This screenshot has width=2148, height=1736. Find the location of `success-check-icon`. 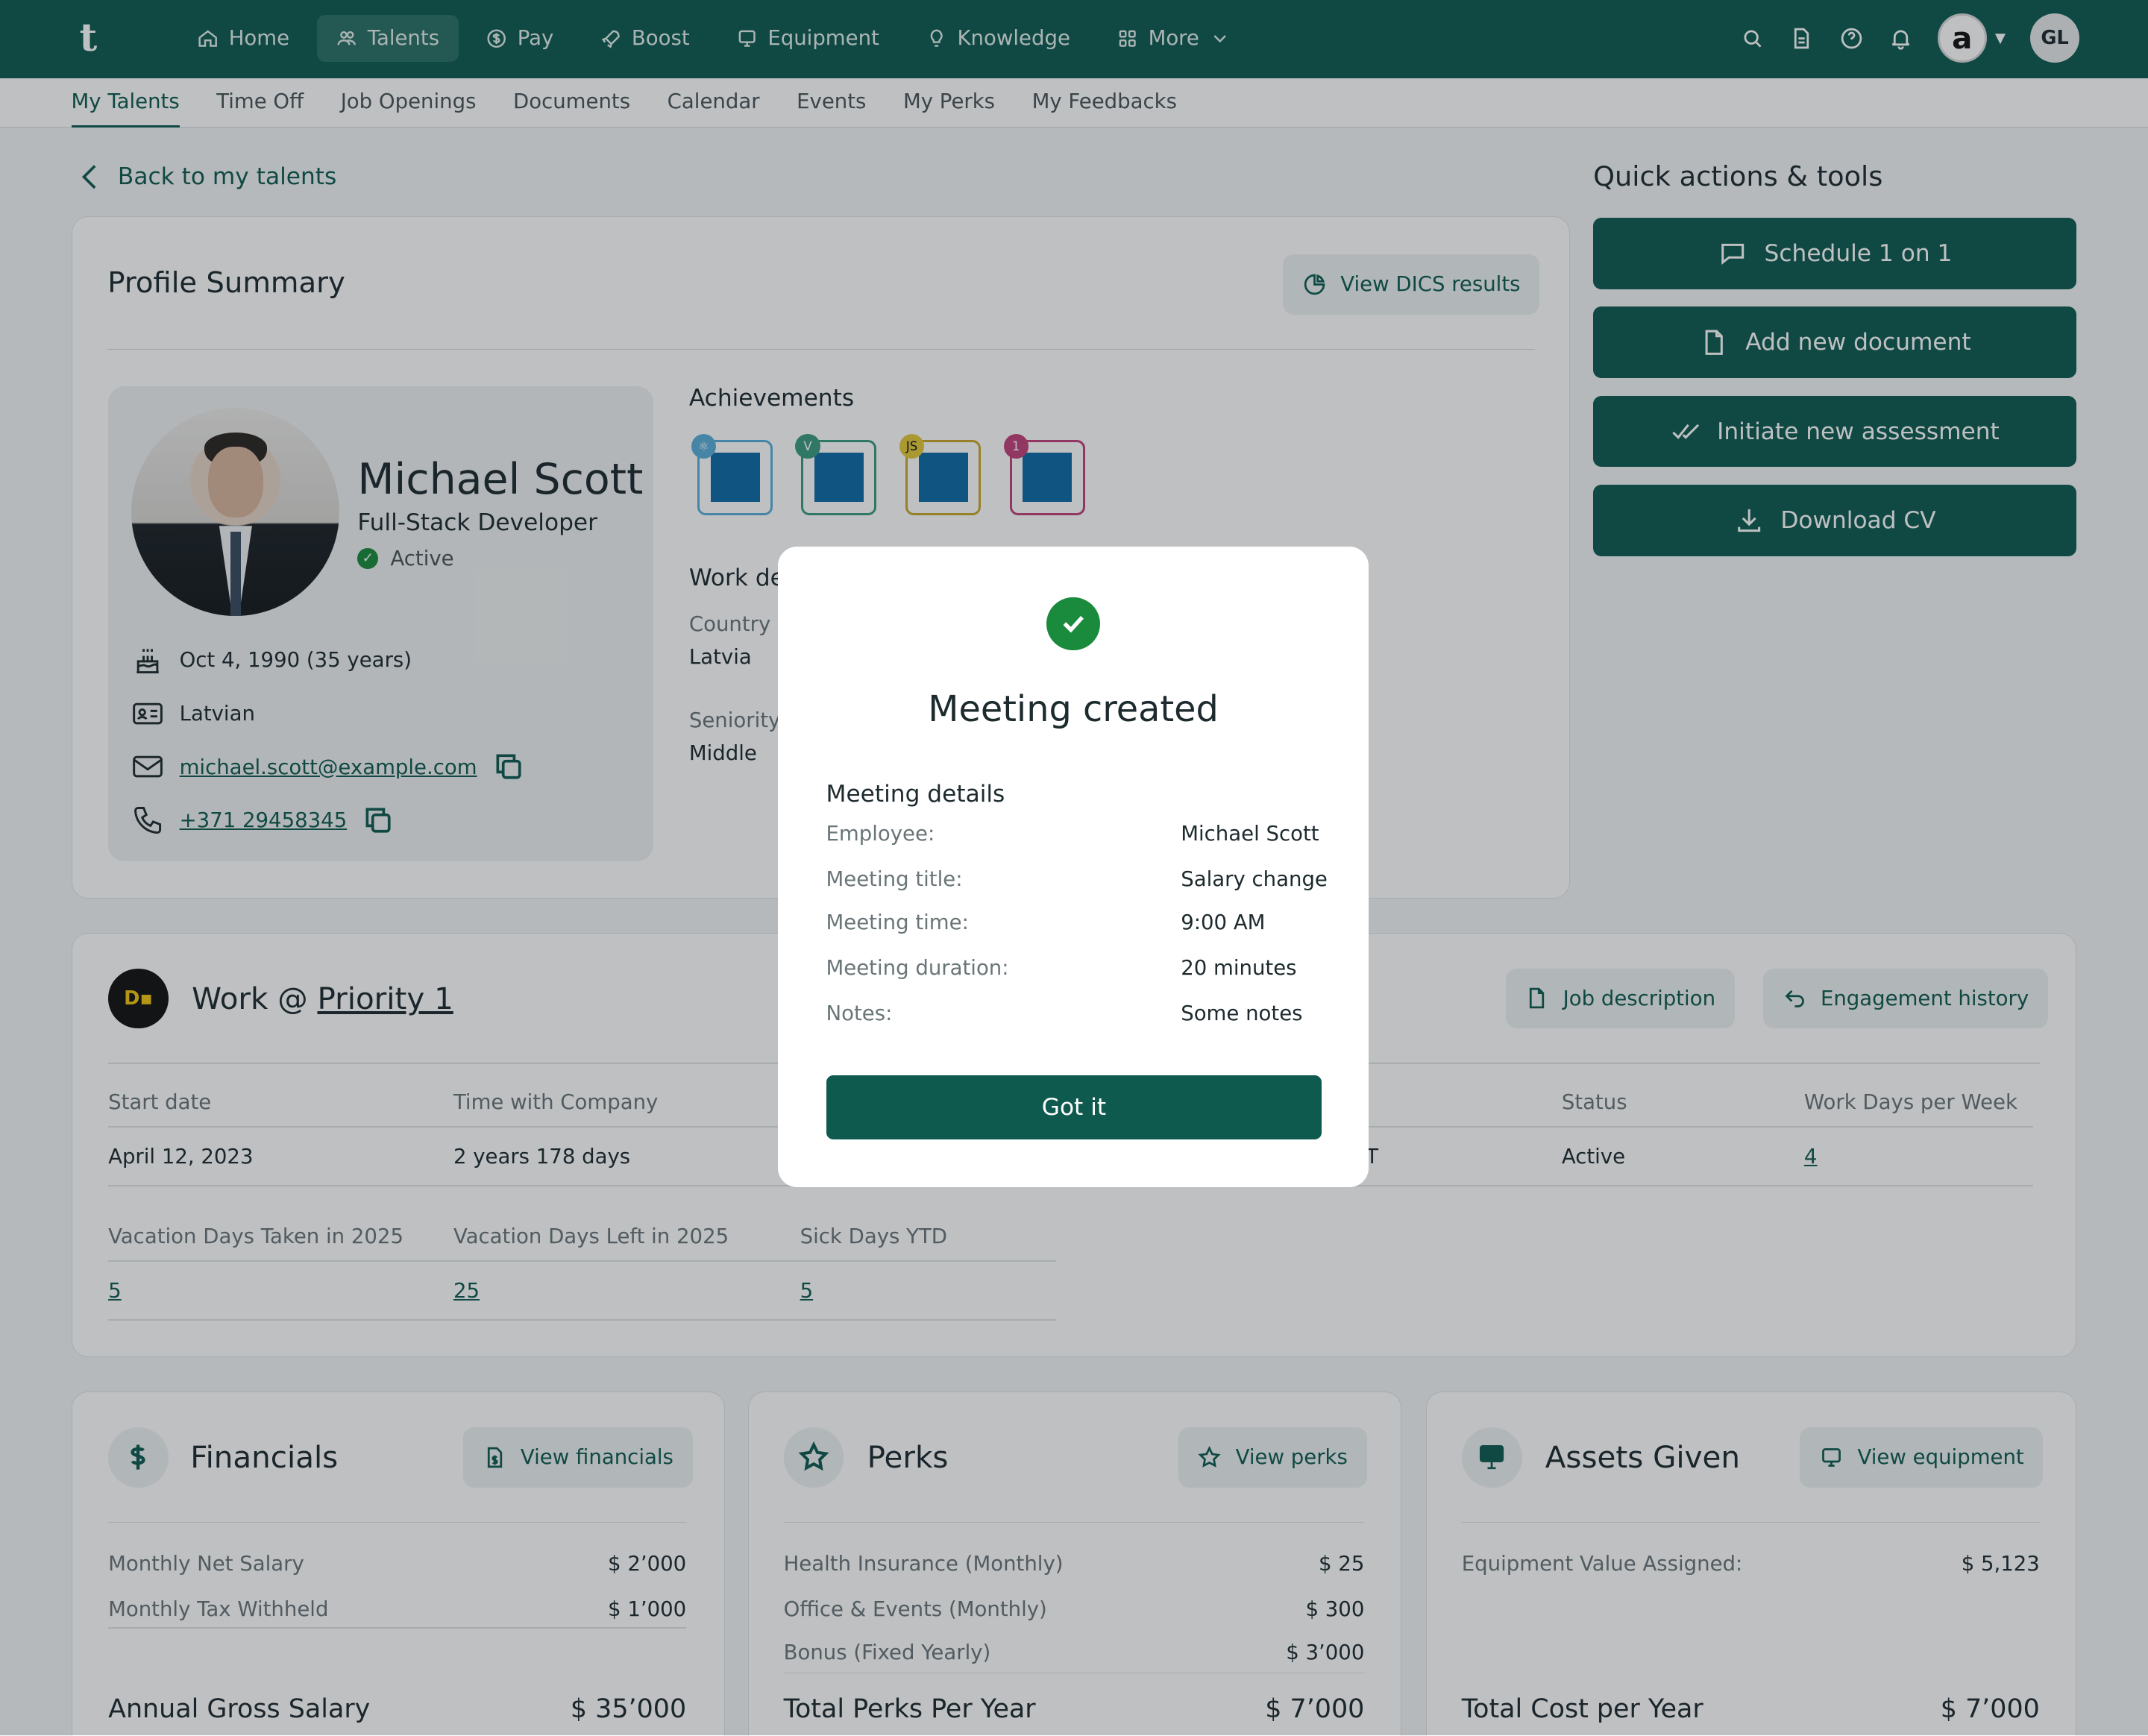

success-check-icon is located at coordinates (1073, 624).